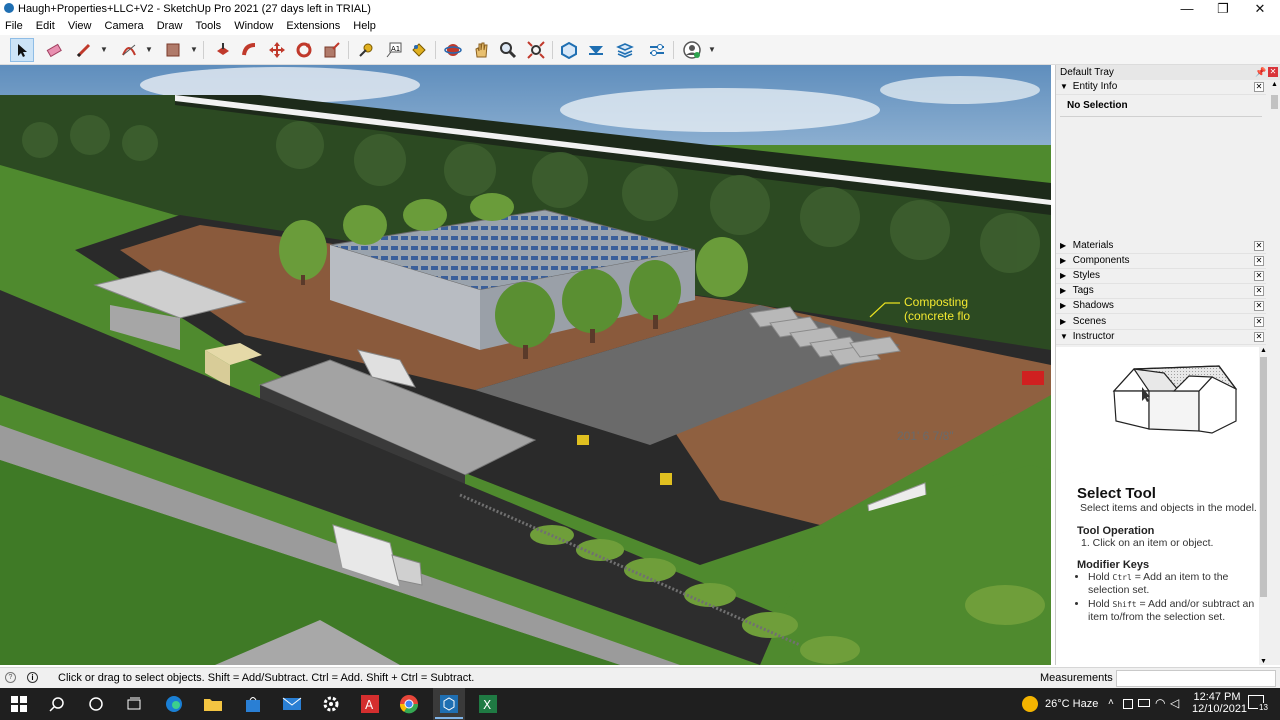 The width and height of the screenshot is (1280, 720). What do you see at coordinates (1161, 322) in the screenshot?
I see `panel-scenes: ▶ Scenes ✕` at bounding box center [1161, 322].